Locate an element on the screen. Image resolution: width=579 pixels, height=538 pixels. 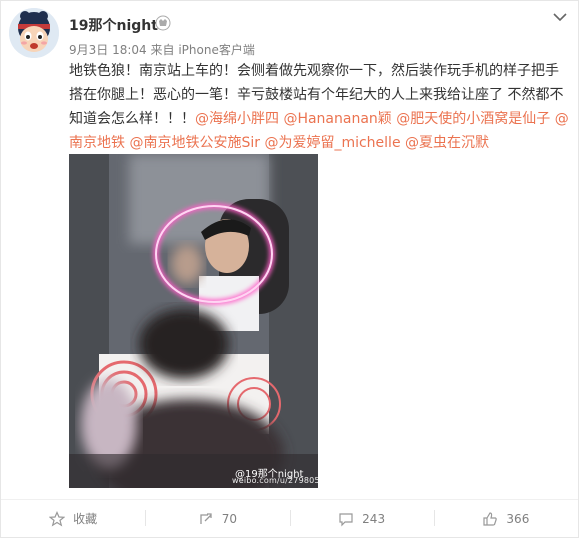
chevron-down-icon is located at coordinates (560, 17).